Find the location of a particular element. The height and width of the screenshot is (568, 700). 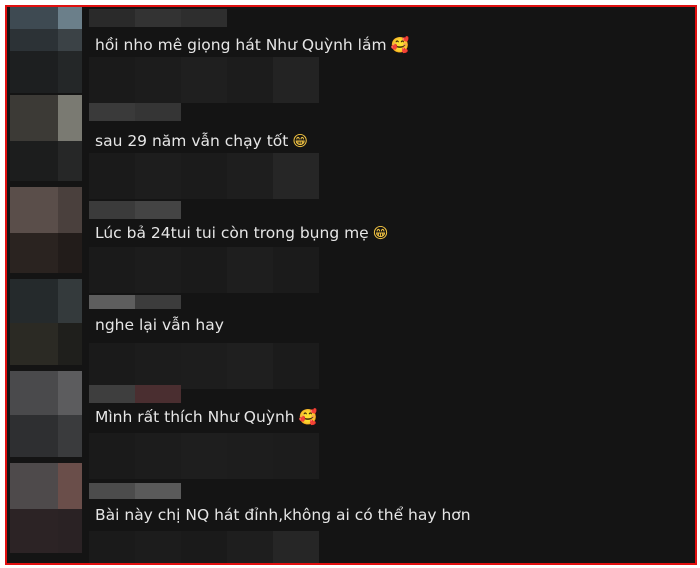

comment-text: Mình rất thích Như Quỳnh 🥰 is located at coordinates (206, 417).